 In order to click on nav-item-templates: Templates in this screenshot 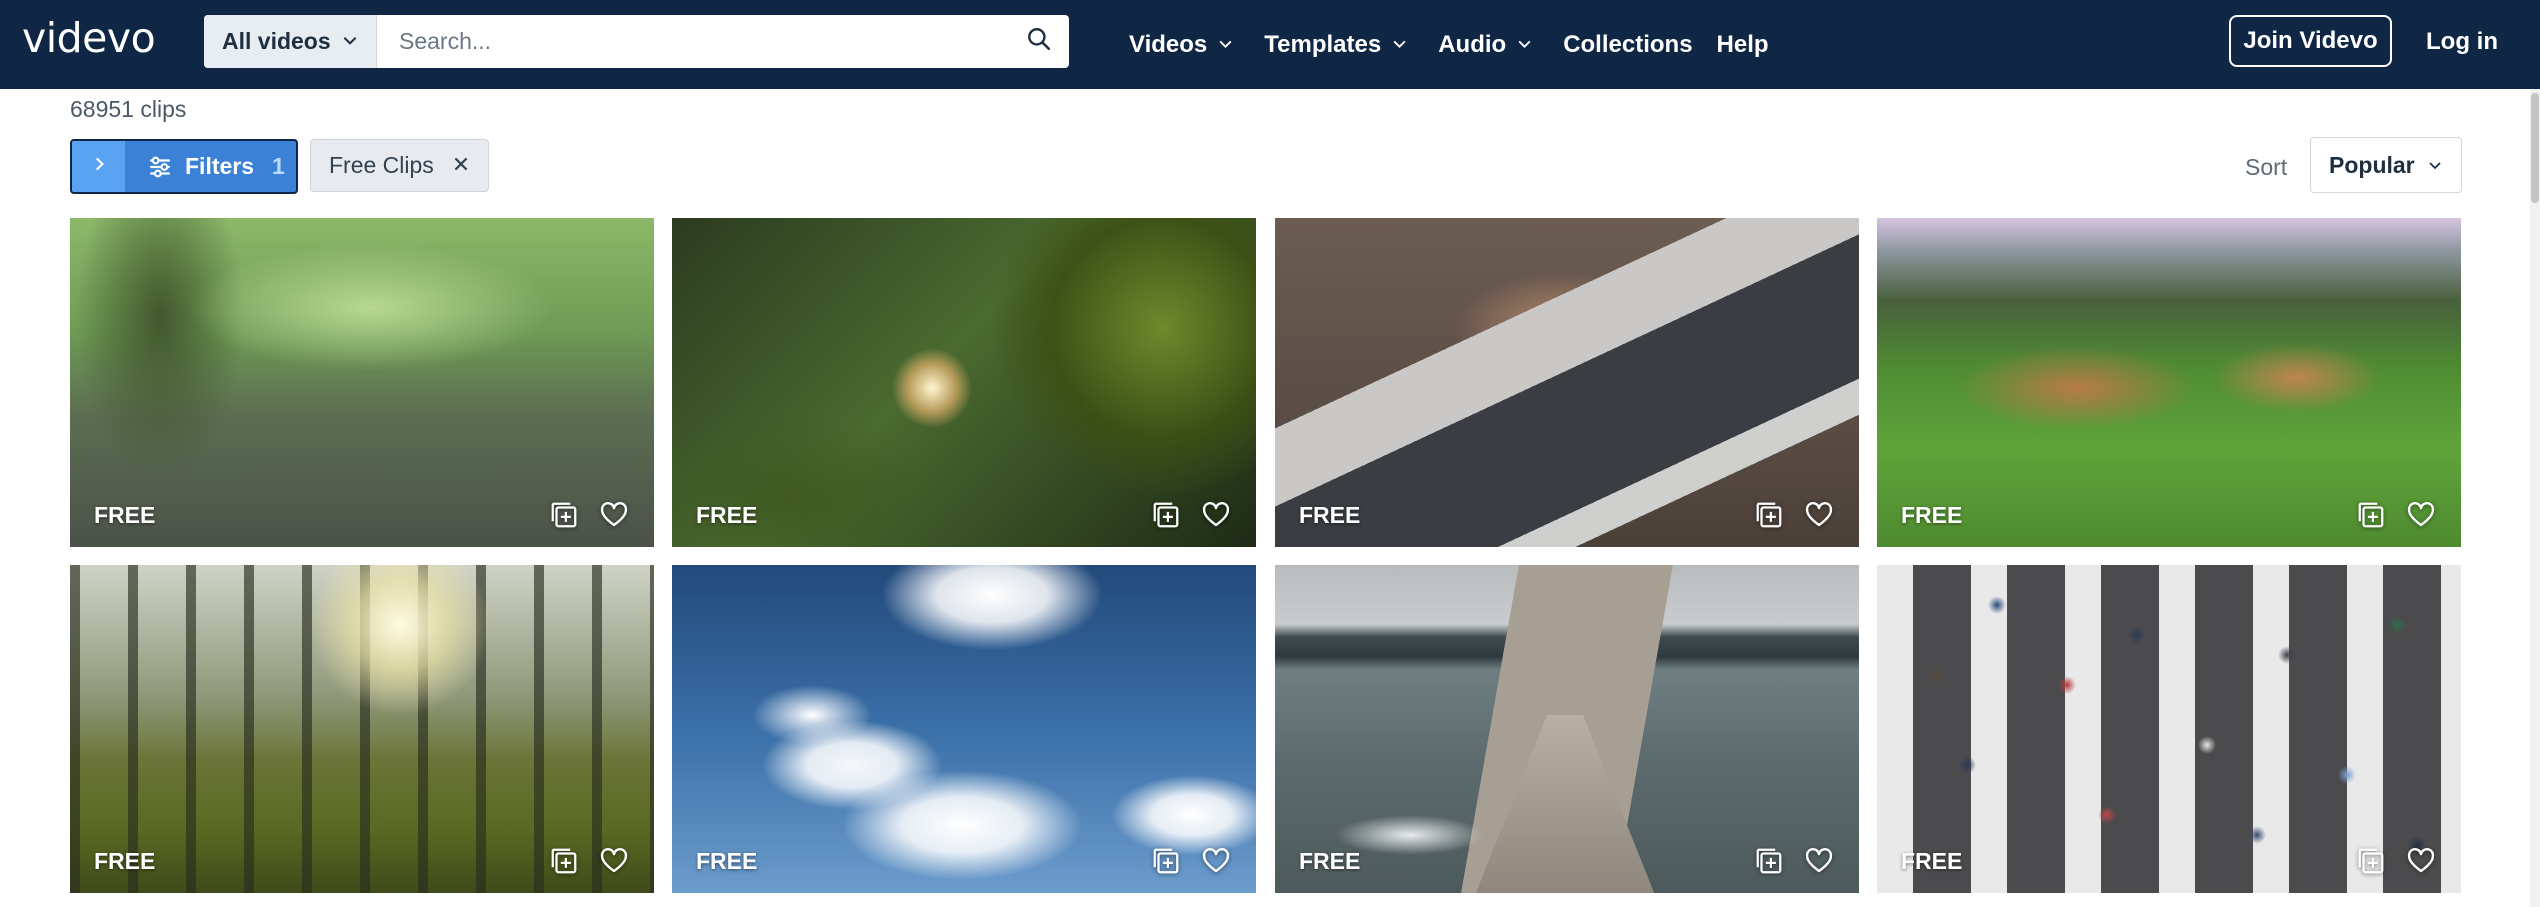, I will do `click(1336, 45)`.